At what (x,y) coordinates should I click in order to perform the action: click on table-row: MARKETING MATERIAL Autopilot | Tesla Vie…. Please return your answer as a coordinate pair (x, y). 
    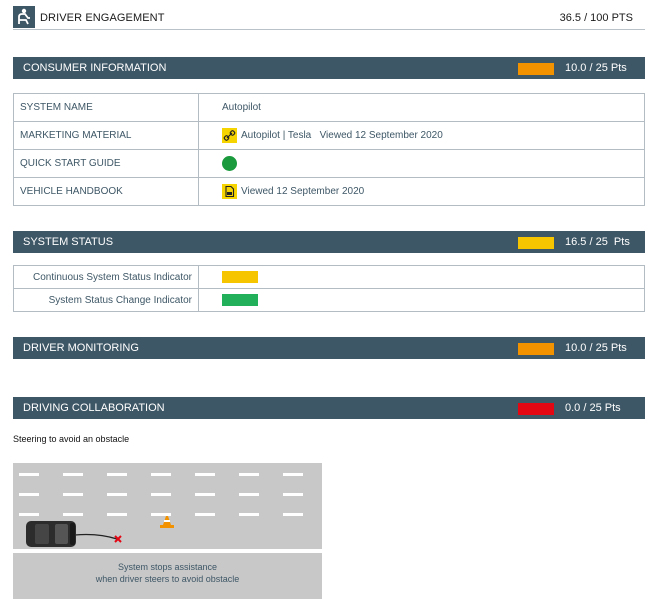
    Looking at the image, I should click on (329, 135).